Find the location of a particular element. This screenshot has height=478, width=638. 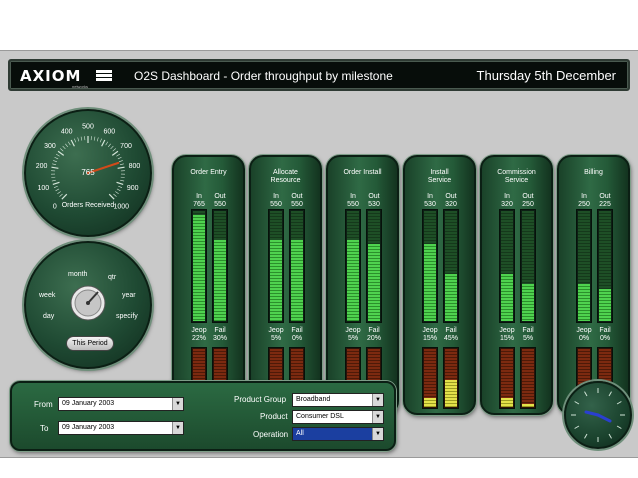

milestone-title: Order Entry is located at coordinates (208, 173).